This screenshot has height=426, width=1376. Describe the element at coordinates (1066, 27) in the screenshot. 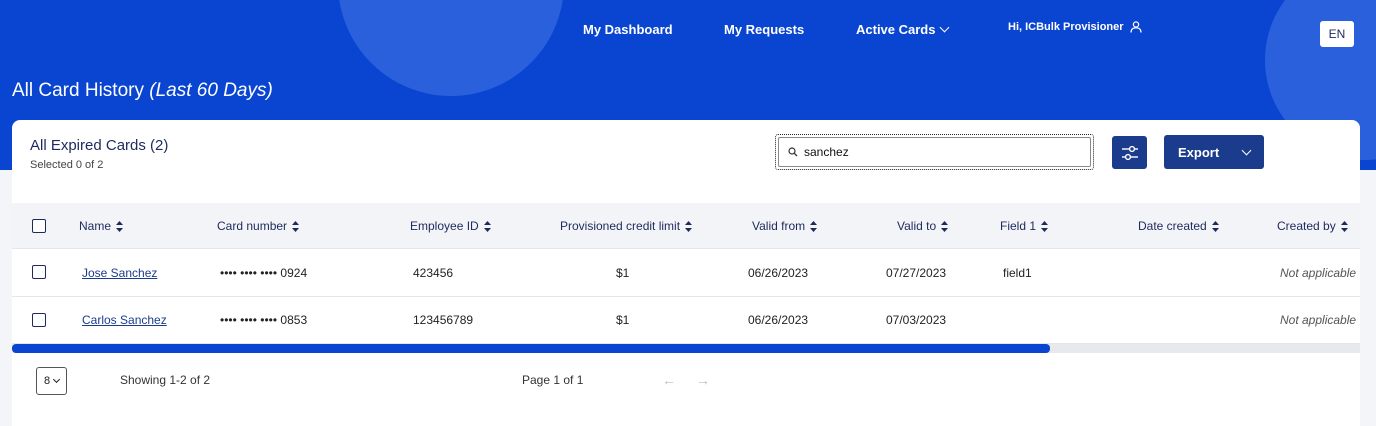

I see `greeting-text: Hi, ICBulk Provisioner` at that location.